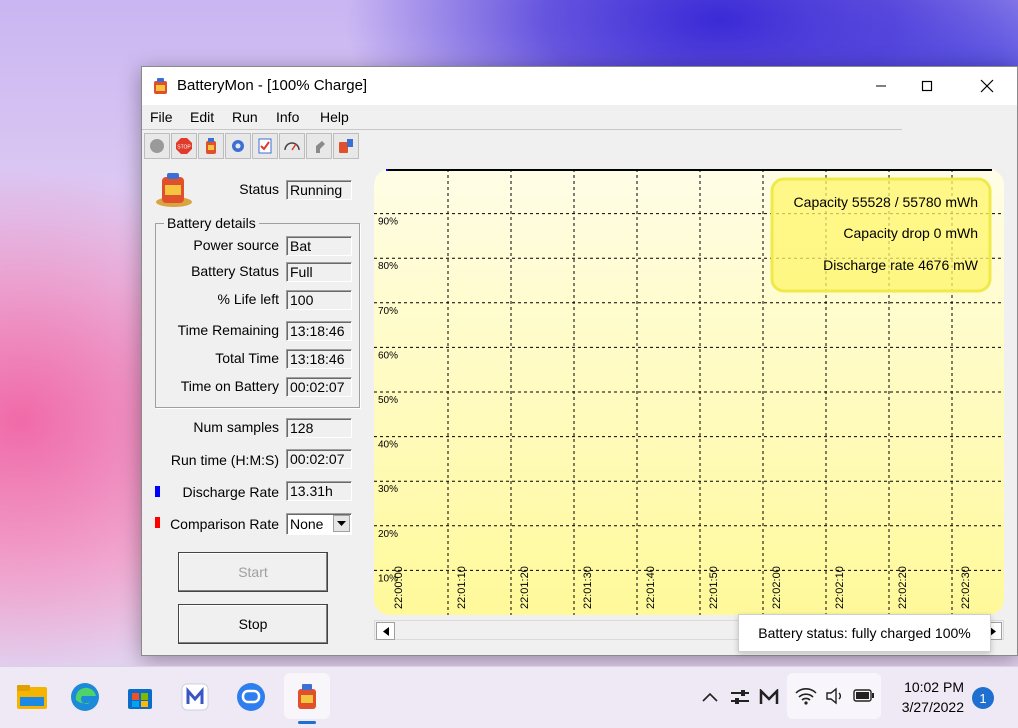 The height and width of the screenshot is (728, 1018). Describe the element at coordinates (714, 587) in the screenshot. I see `x-tick-label-5: 22:01:50` at that location.